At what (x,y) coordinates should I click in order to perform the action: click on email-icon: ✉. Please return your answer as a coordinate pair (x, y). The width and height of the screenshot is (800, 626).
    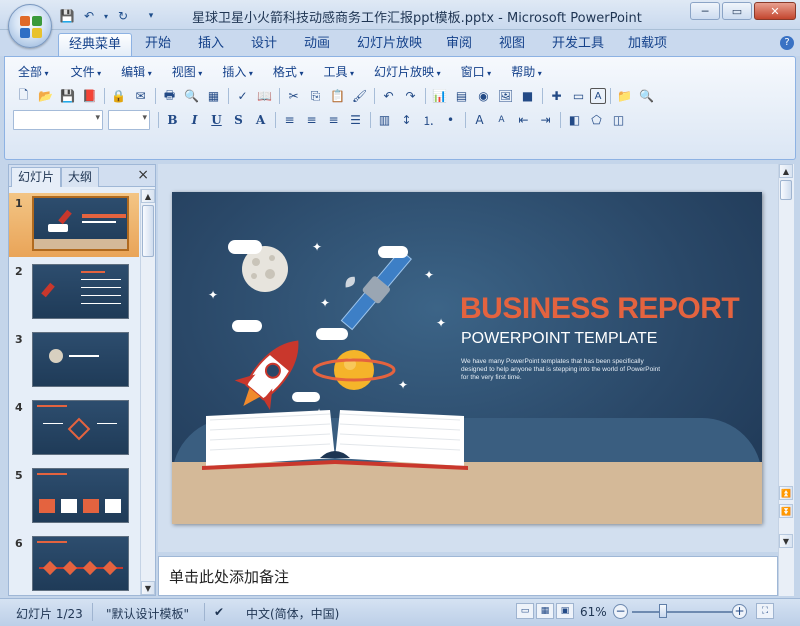
    Looking at the image, I should click on (140, 96).